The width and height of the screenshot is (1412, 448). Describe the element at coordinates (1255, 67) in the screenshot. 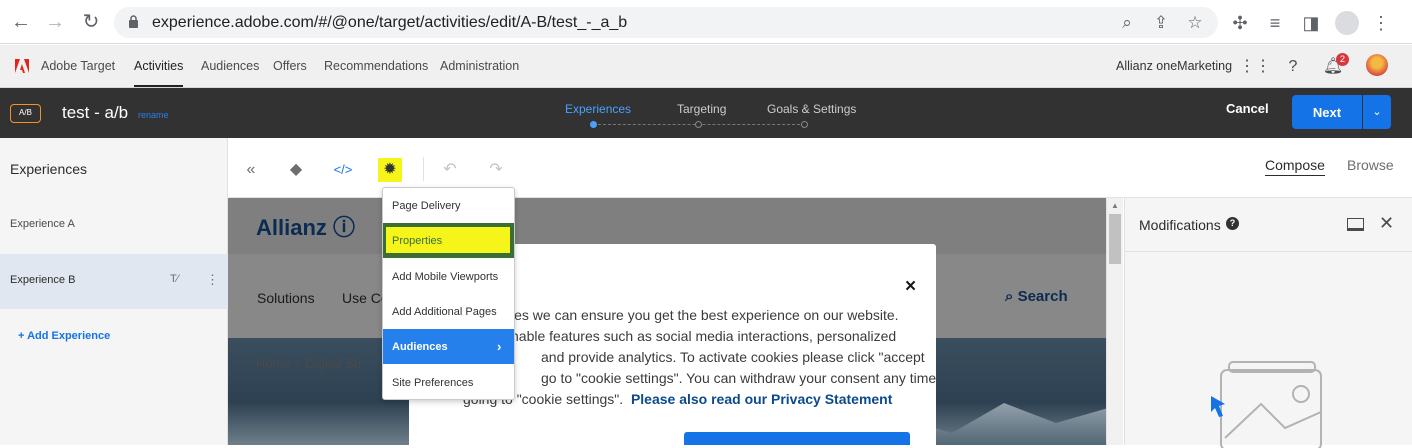

I see `app-grid-icon: ⋮⋮` at that location.